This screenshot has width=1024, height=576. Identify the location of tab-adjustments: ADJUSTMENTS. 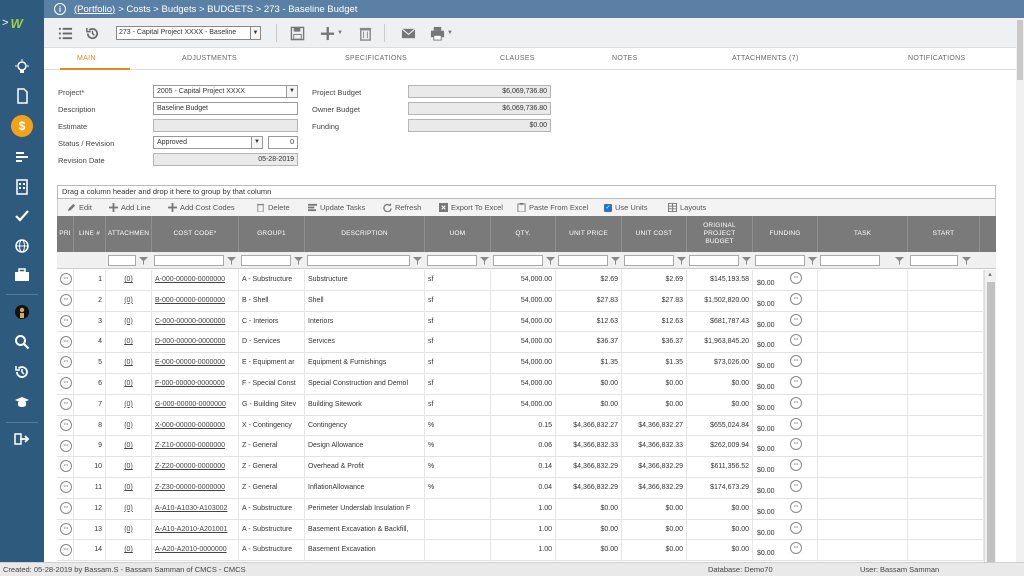
(209, 58).